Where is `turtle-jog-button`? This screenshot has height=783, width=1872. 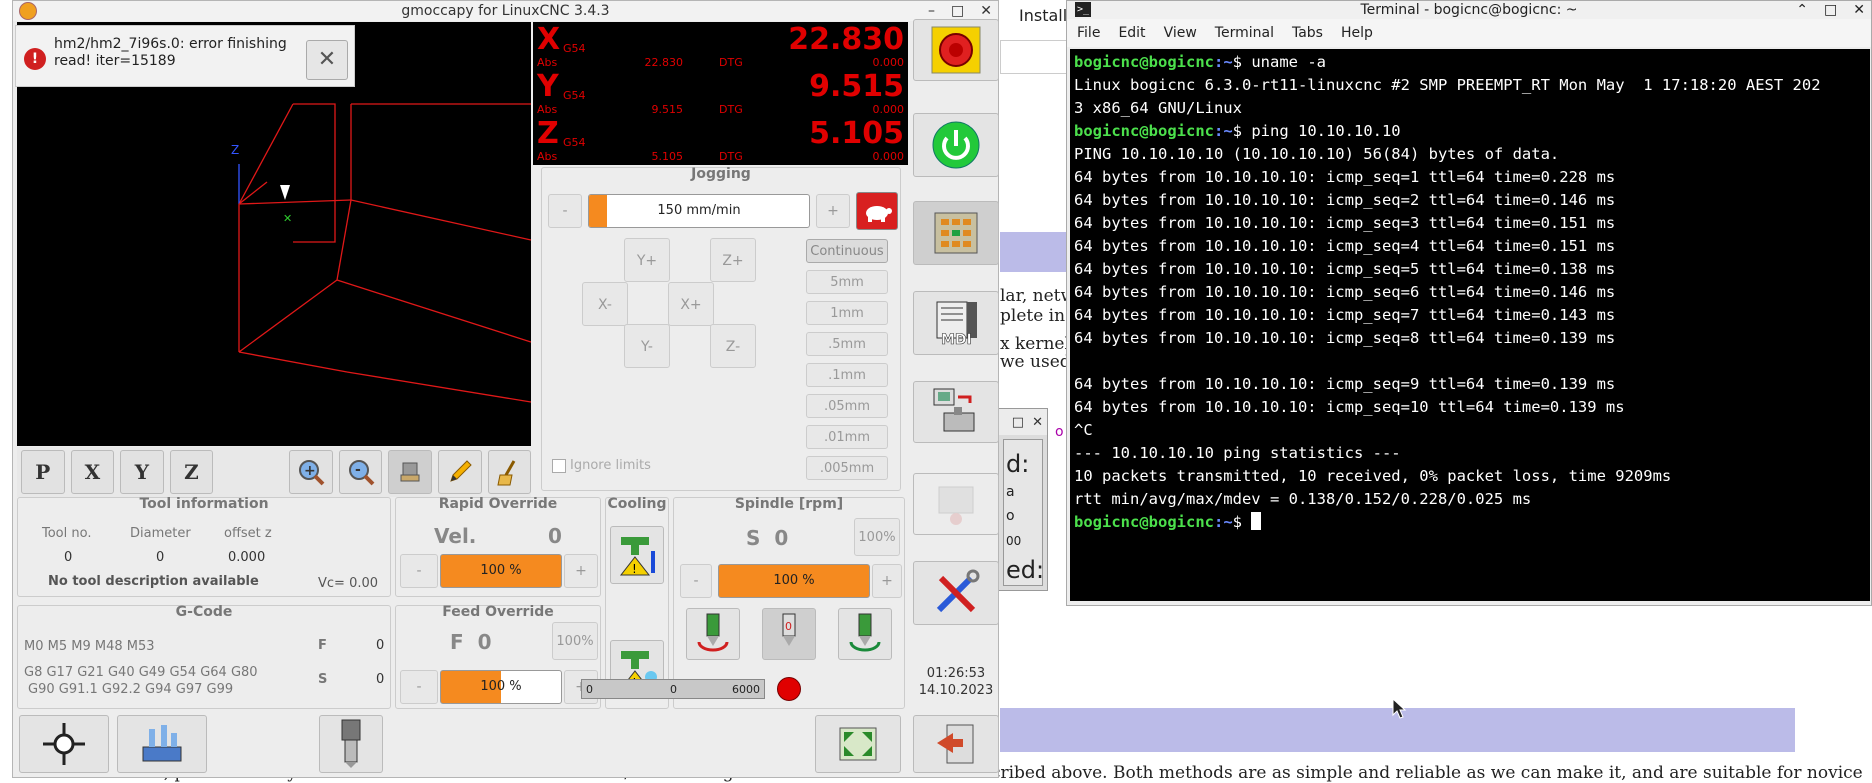
turtle-jog-button is located at coordinates (877, 211).